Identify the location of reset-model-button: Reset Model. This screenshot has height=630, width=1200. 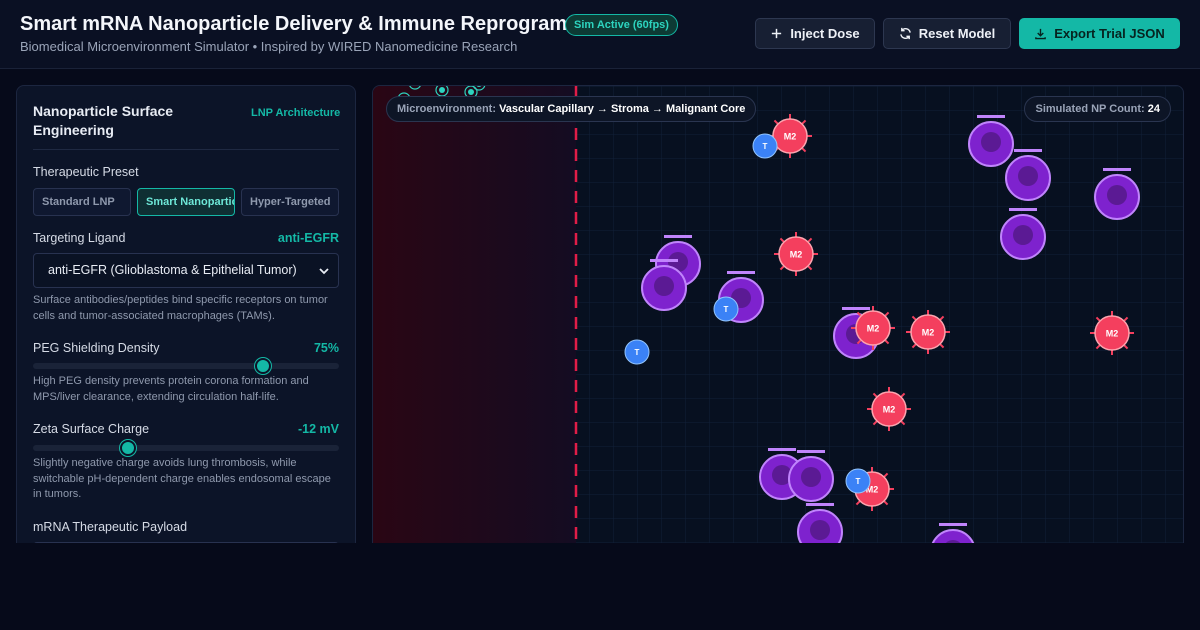
(947, 33).